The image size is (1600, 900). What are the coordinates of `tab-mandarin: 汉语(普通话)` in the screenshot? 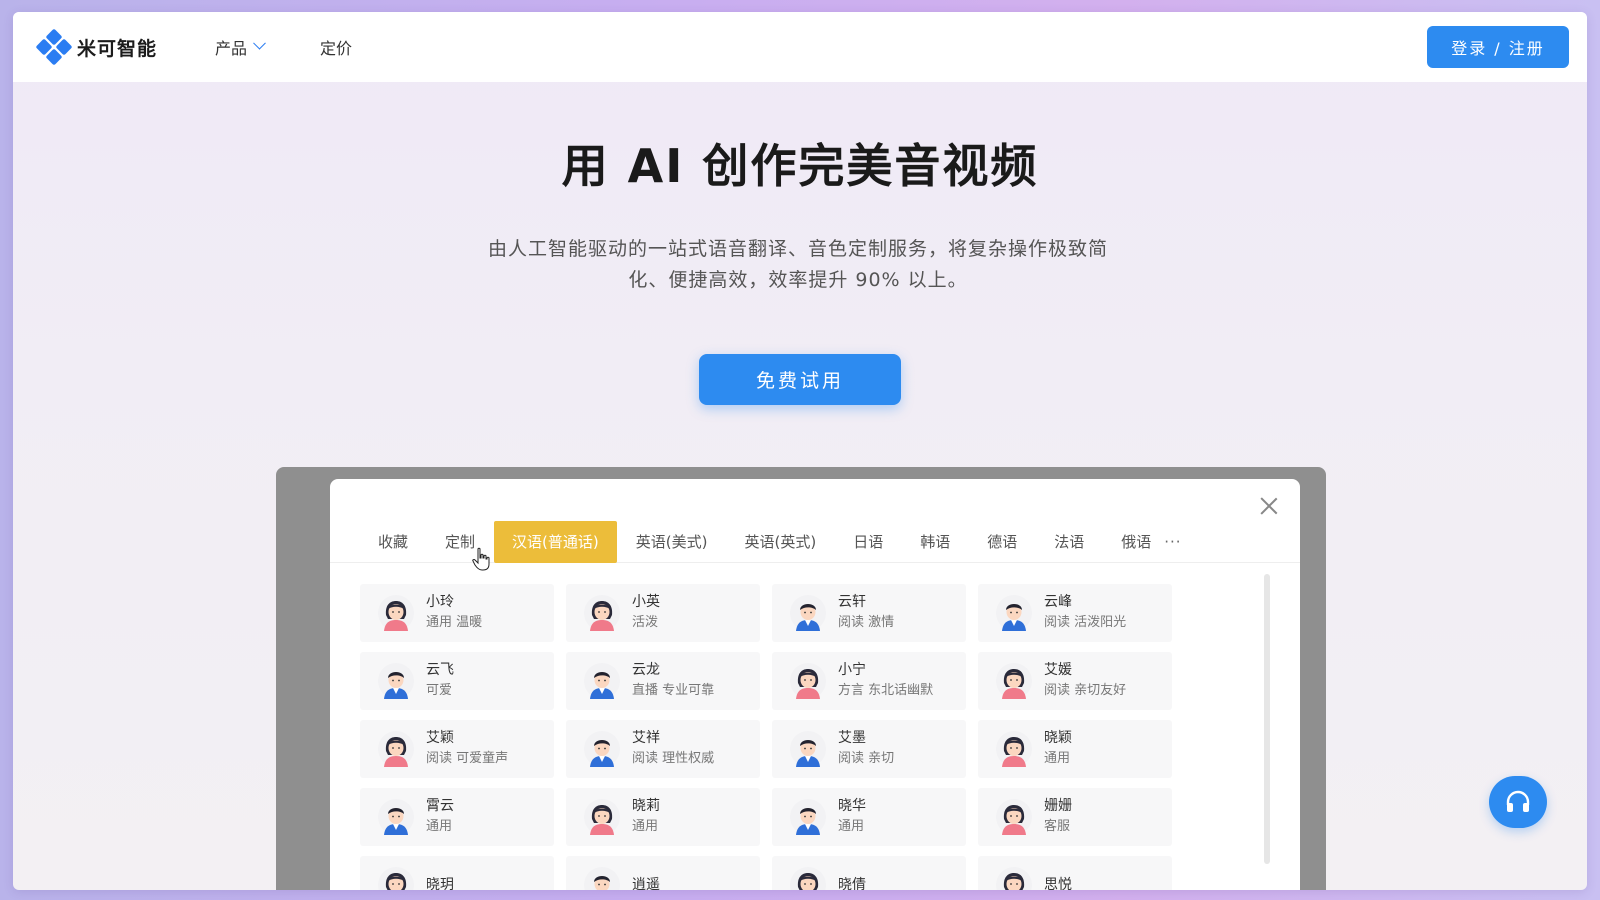 It's located at (555, 541).